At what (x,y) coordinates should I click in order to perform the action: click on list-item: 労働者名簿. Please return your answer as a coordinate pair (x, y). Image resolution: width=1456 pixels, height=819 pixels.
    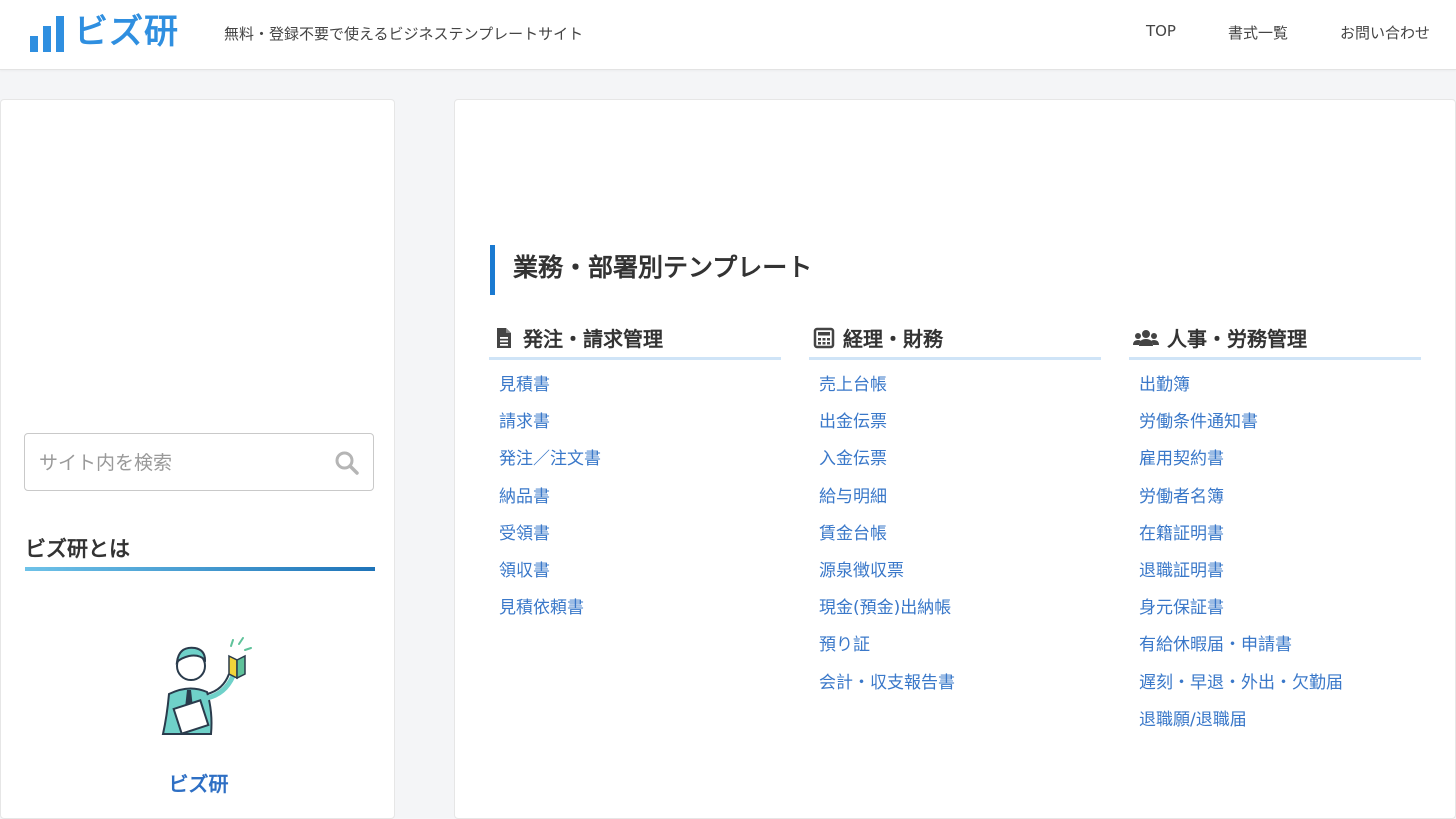
    Looking at the image, I should click on (1275, 496).